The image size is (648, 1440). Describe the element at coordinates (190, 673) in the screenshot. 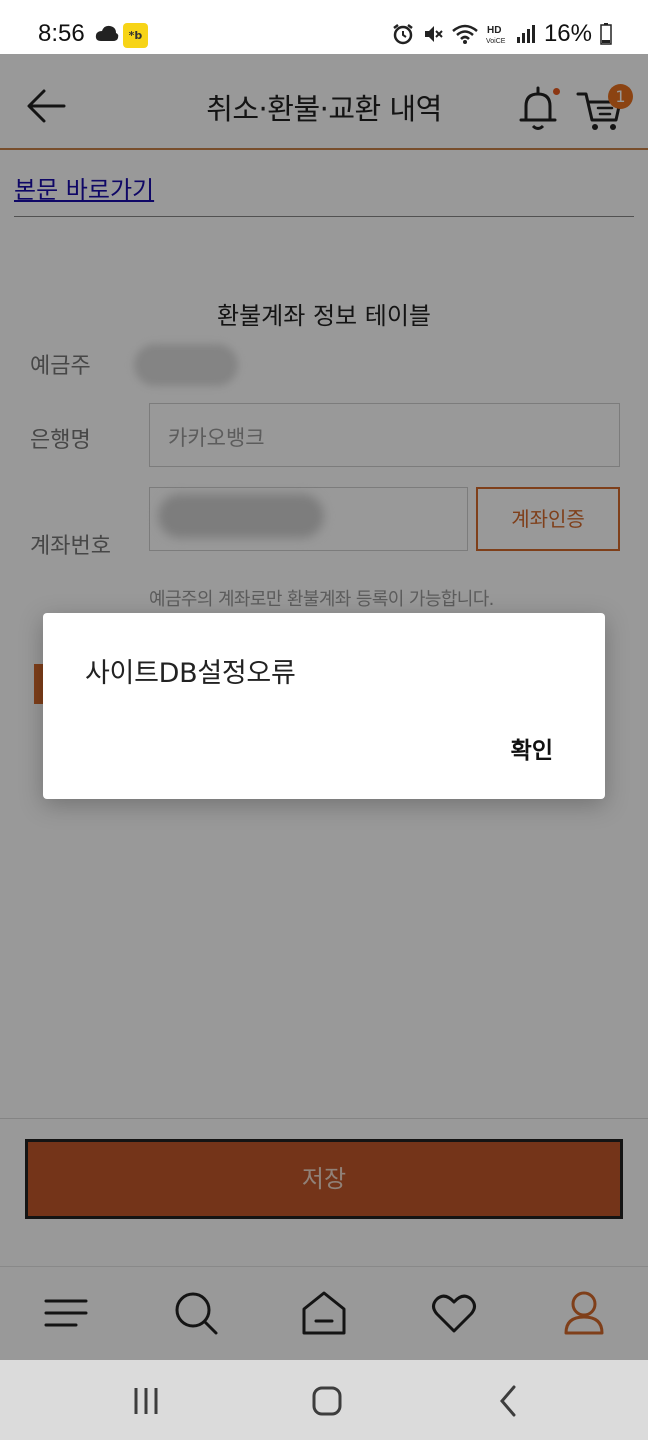

I see `dialog-message: 사이트DB설정오류` at that location.